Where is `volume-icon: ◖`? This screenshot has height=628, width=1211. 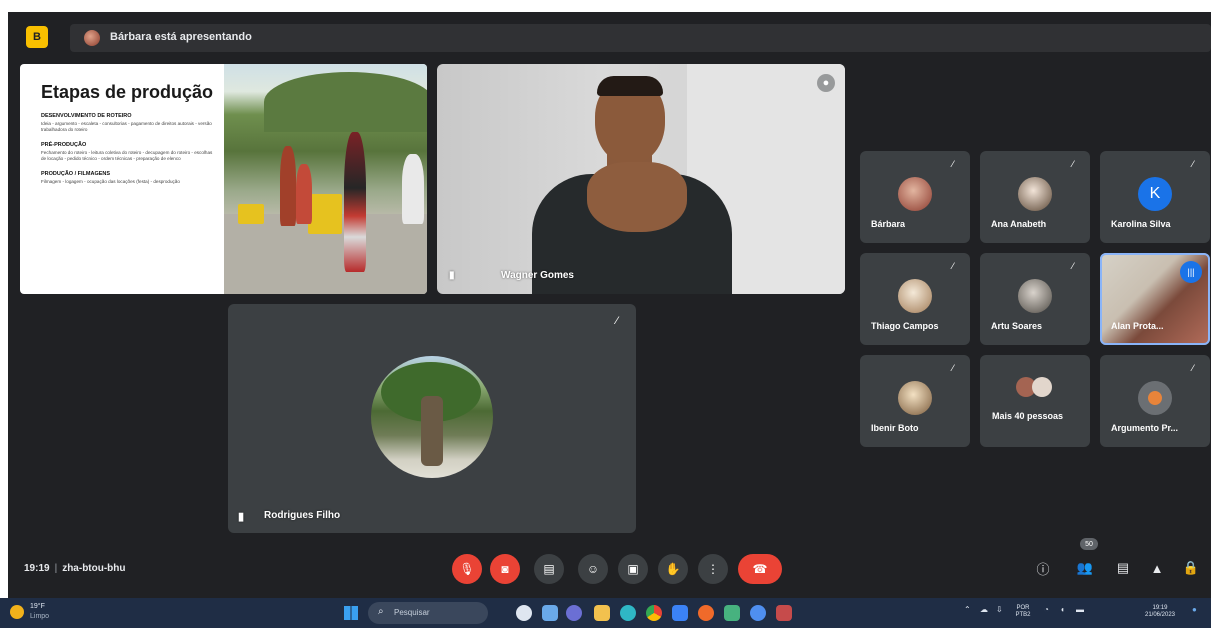 volume-icon: ◖ is located at coordinates (1062, 609).